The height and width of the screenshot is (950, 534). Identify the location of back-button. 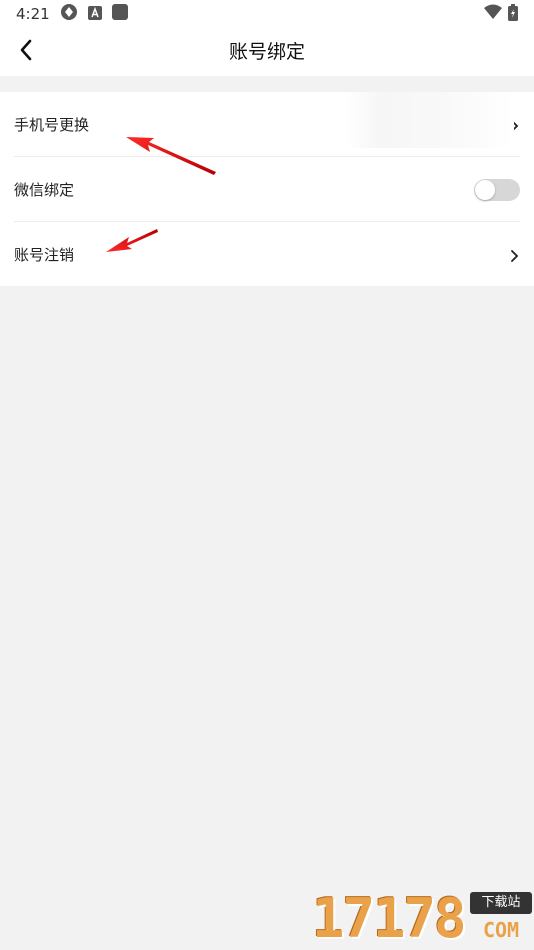
(26, 52).